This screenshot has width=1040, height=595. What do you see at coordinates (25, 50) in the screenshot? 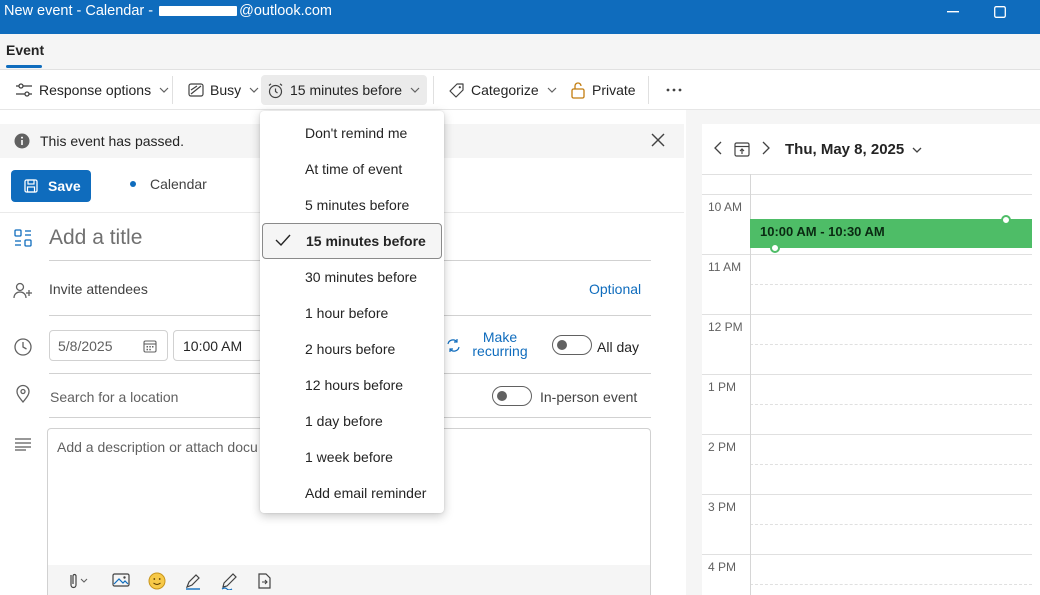
I see `tab-event: Event` at bounding box center [25, 50].